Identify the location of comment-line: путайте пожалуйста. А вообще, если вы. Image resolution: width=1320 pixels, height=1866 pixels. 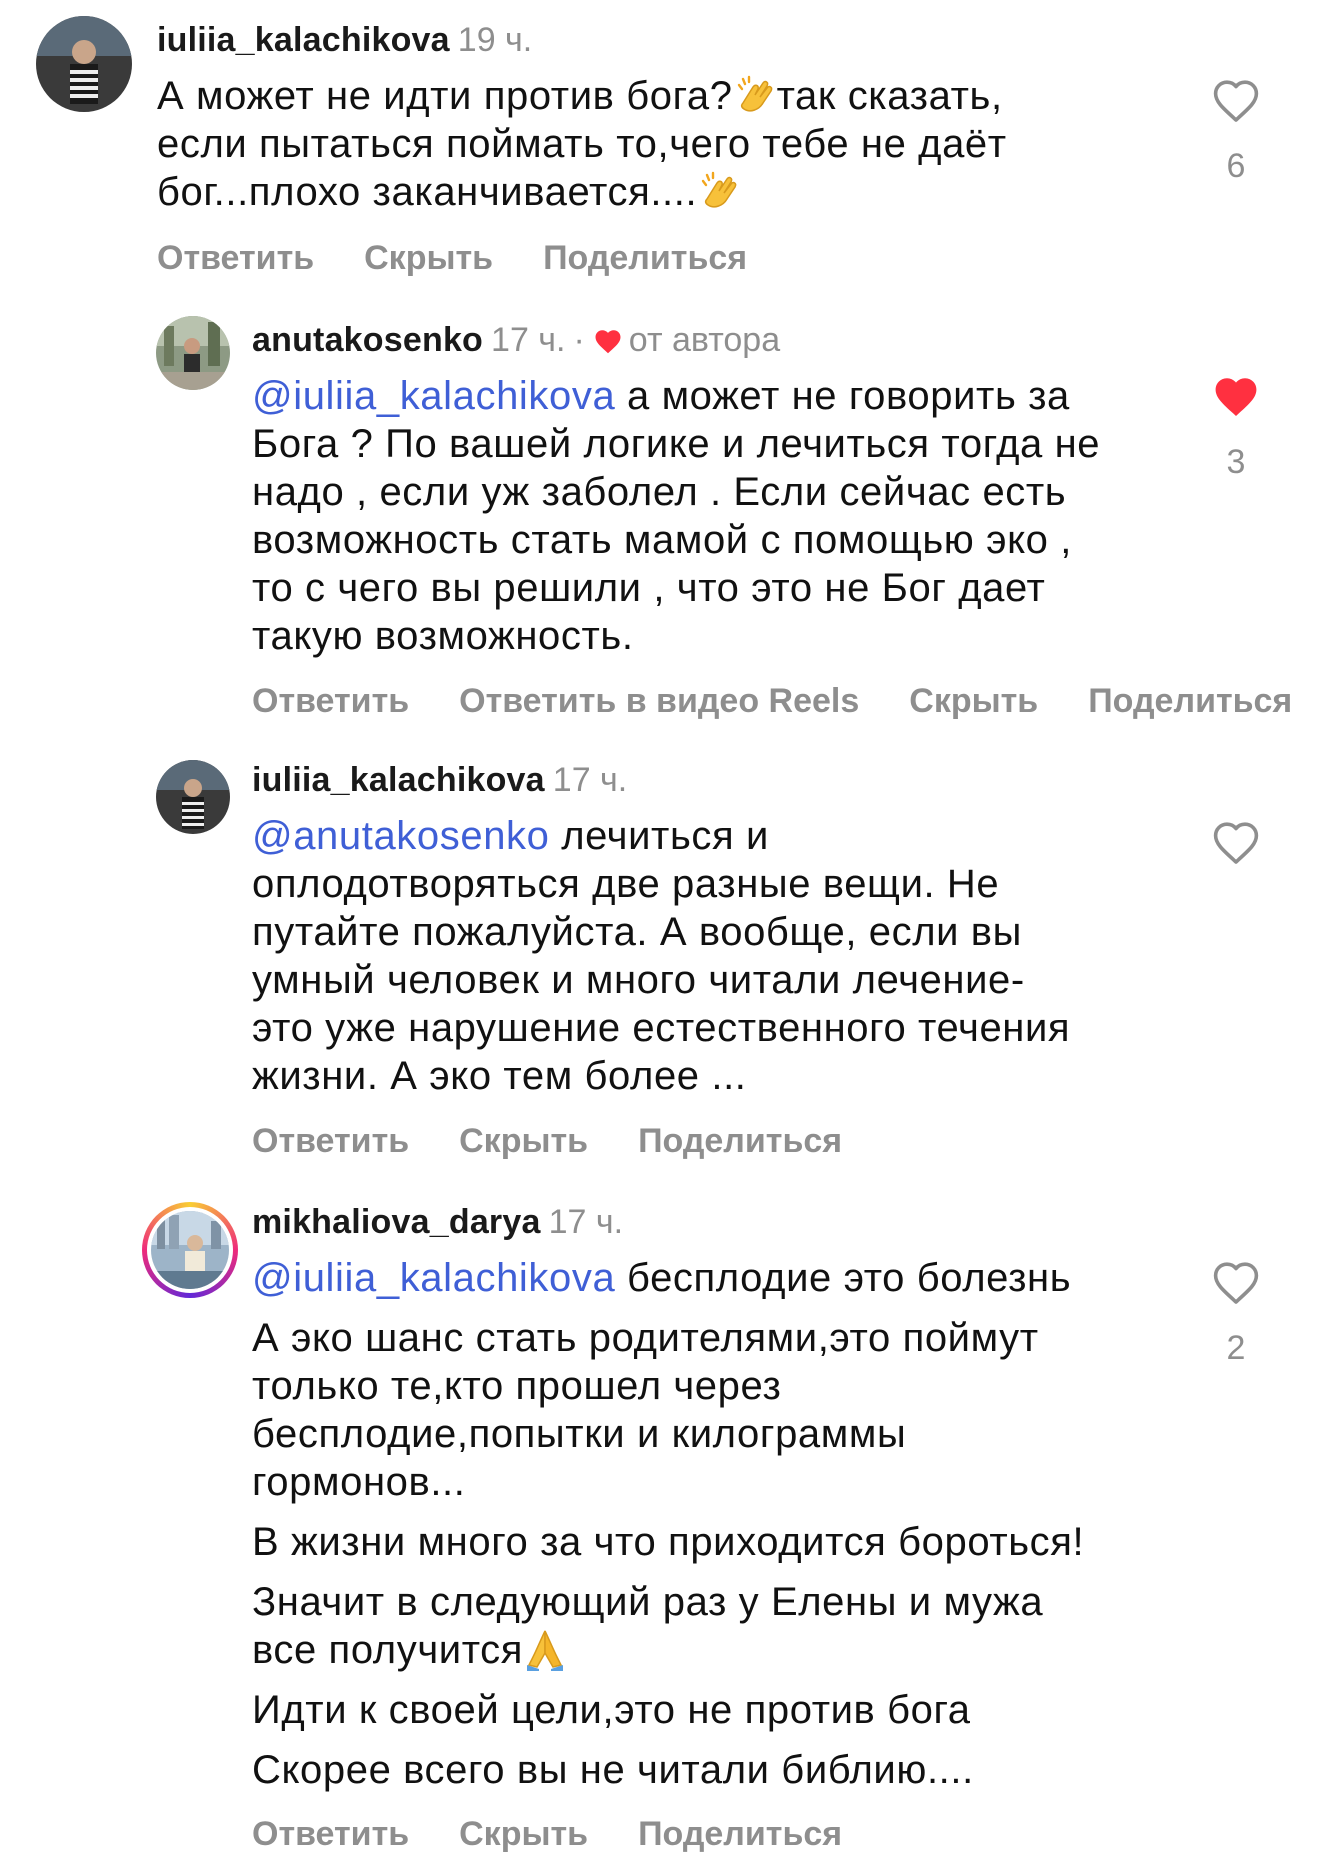
(661, 932).